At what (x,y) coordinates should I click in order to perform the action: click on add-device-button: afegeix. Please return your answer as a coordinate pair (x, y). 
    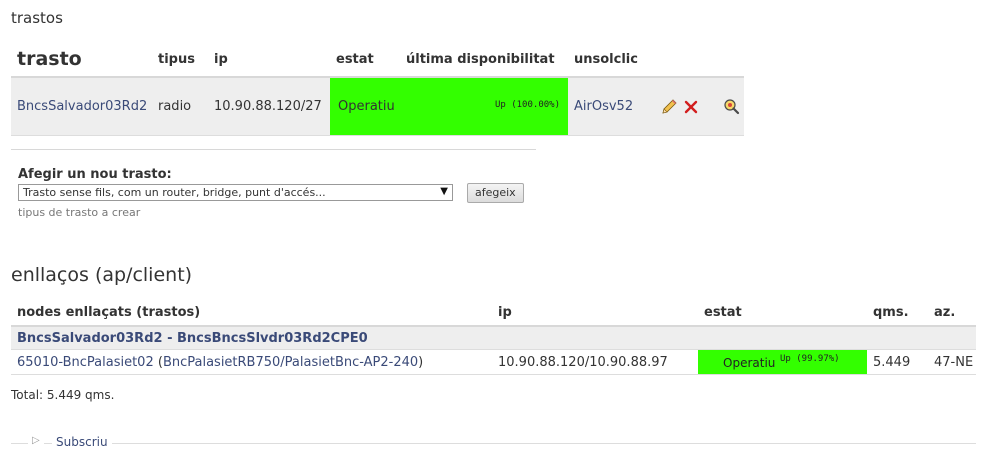
    Looking at the image, I should click on (495, 193).